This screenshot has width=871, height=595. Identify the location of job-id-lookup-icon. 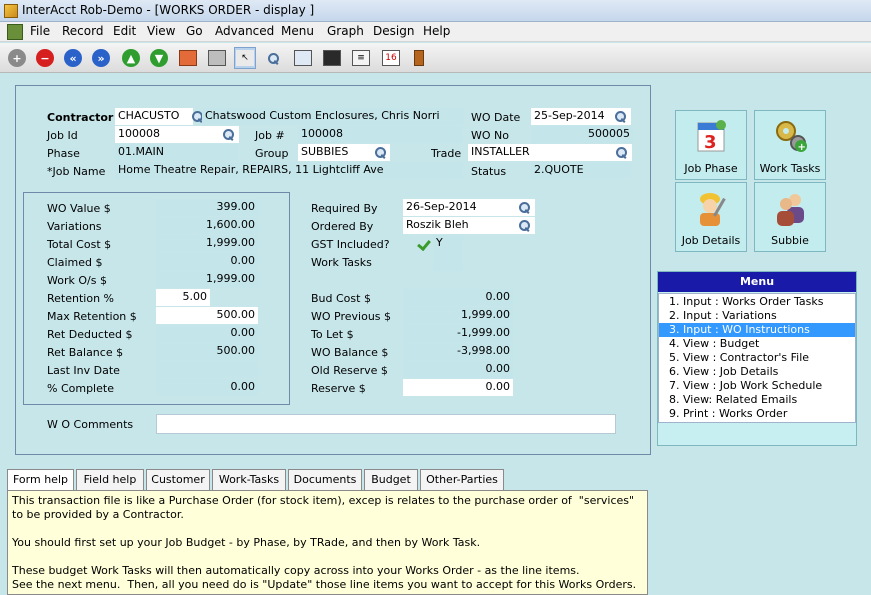
(228, 134).